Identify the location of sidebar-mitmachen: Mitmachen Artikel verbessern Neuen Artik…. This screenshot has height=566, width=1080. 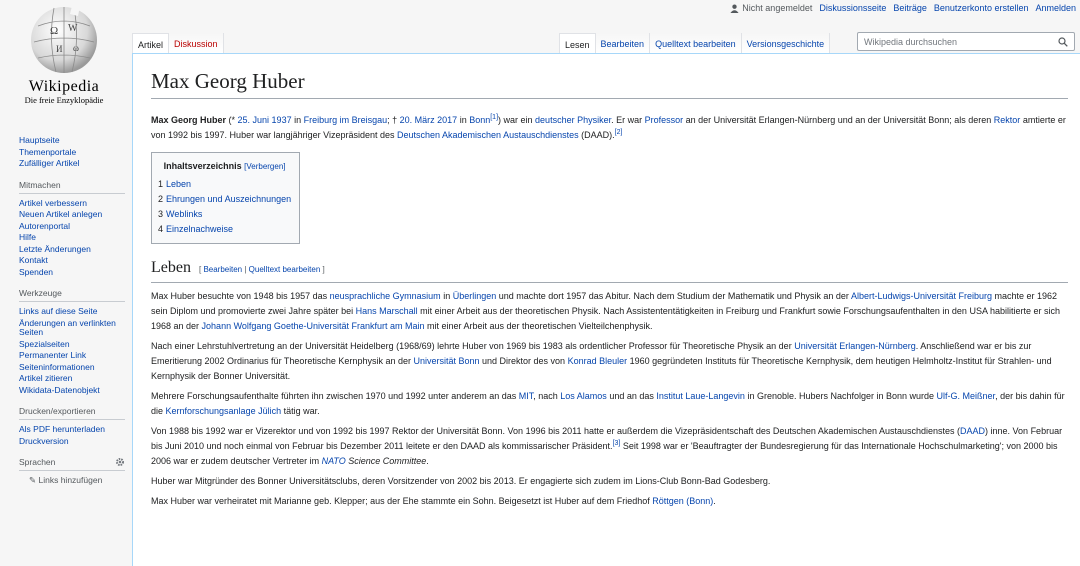
(75, 229).